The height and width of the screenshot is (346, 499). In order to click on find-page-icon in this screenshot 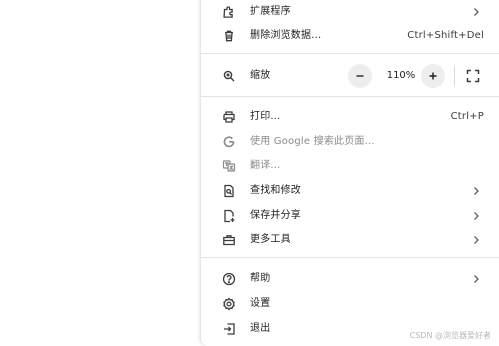, I will do `click(229, 191)`.